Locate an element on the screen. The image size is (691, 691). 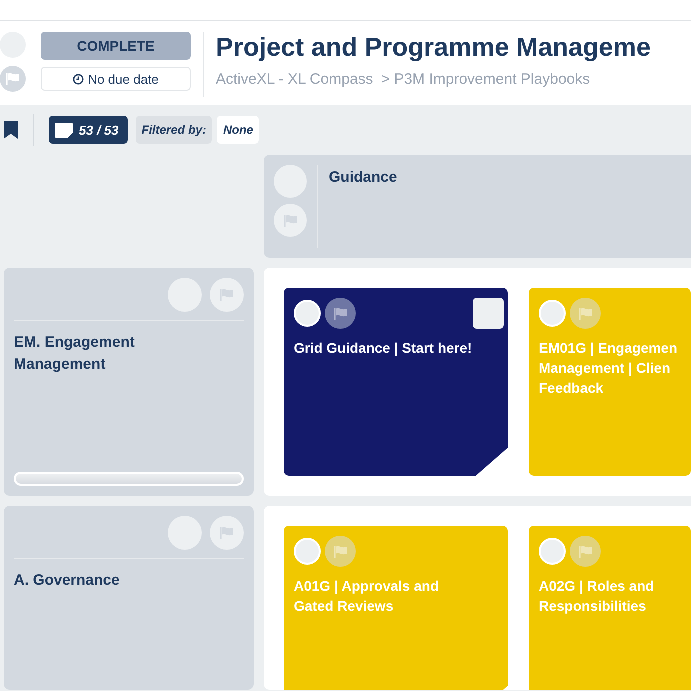
card-title: A02G | Roles and Responsibilities is located at coordinates (597, 596).